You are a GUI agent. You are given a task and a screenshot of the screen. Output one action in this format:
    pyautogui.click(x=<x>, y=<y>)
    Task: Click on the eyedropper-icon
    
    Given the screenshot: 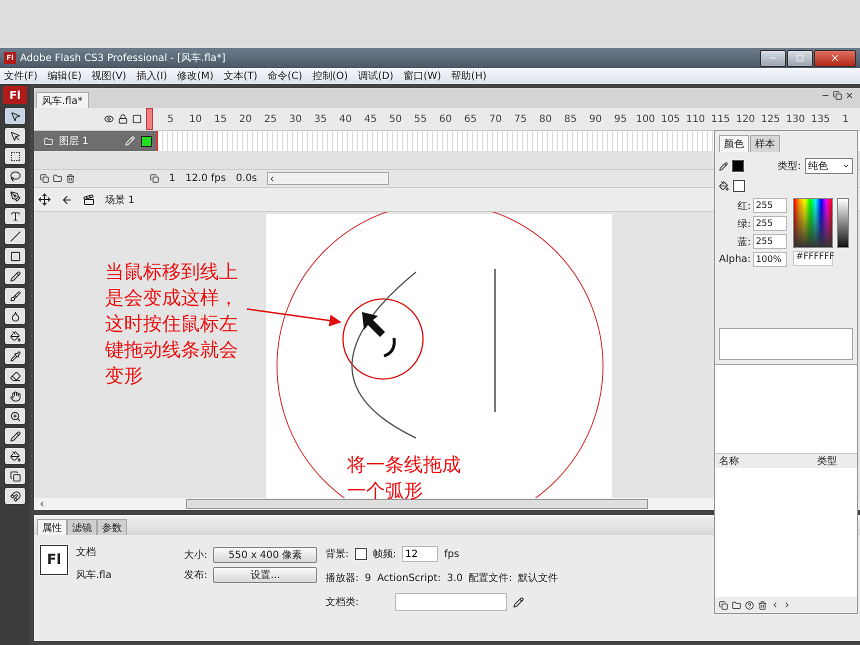 What is the action you would take?
    pyautogui.click(x=15, y=356)
    